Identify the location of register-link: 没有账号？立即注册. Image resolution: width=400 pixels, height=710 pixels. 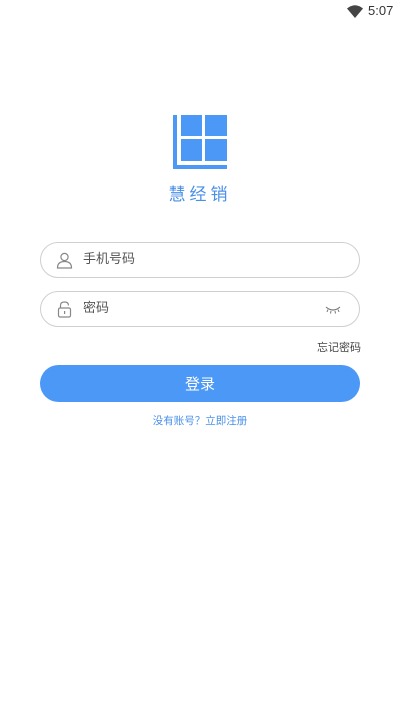
(200, 420).